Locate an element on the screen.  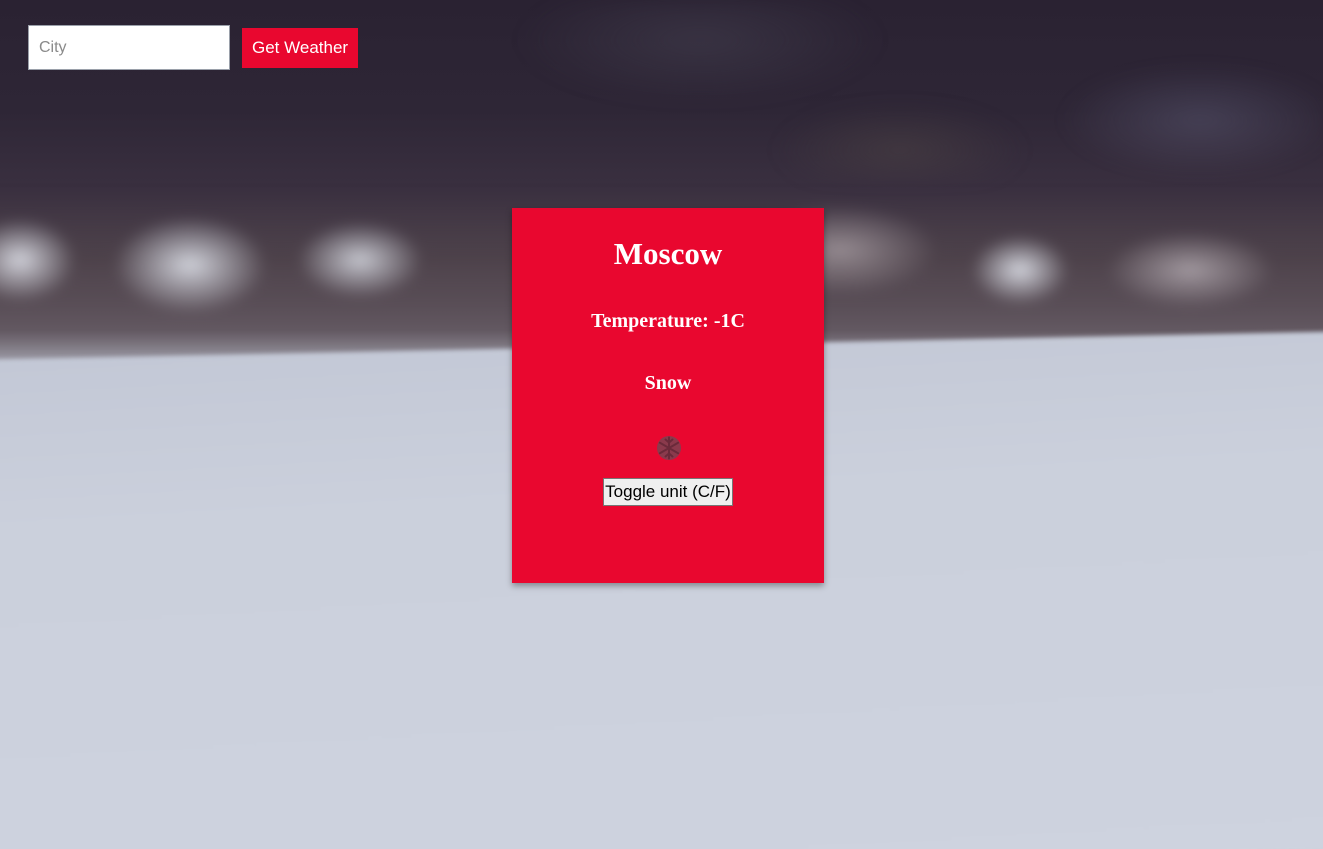
temperature-text: Temperature: -1C is located at coordinates (668, 321).